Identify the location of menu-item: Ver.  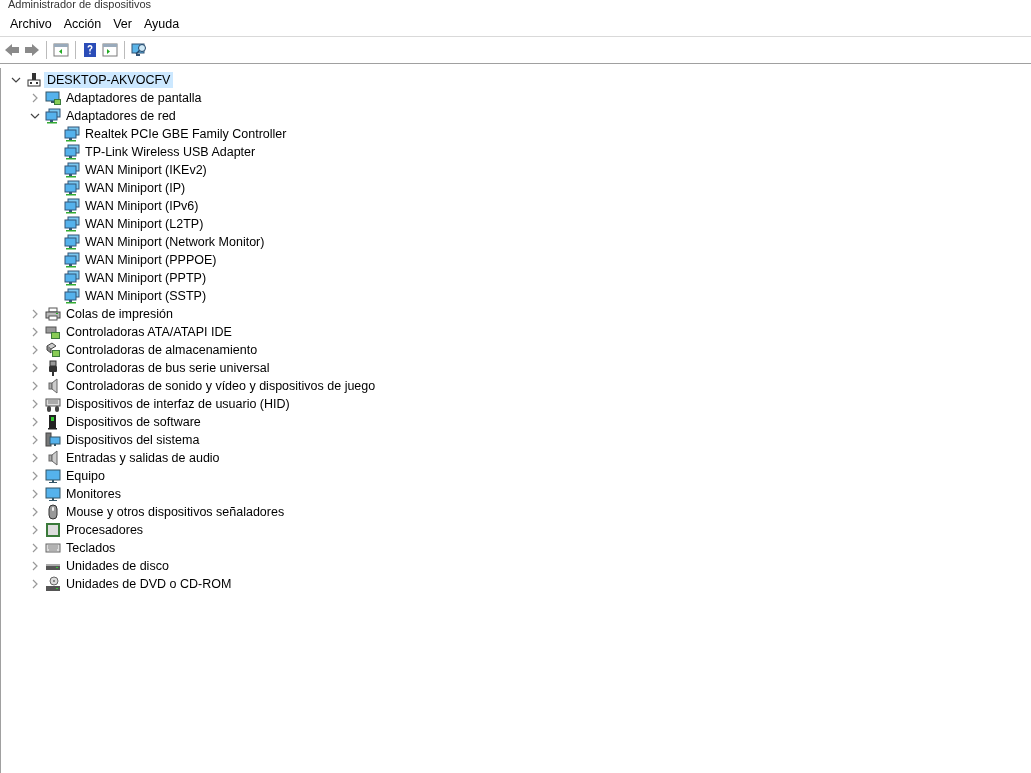
(122, 24).